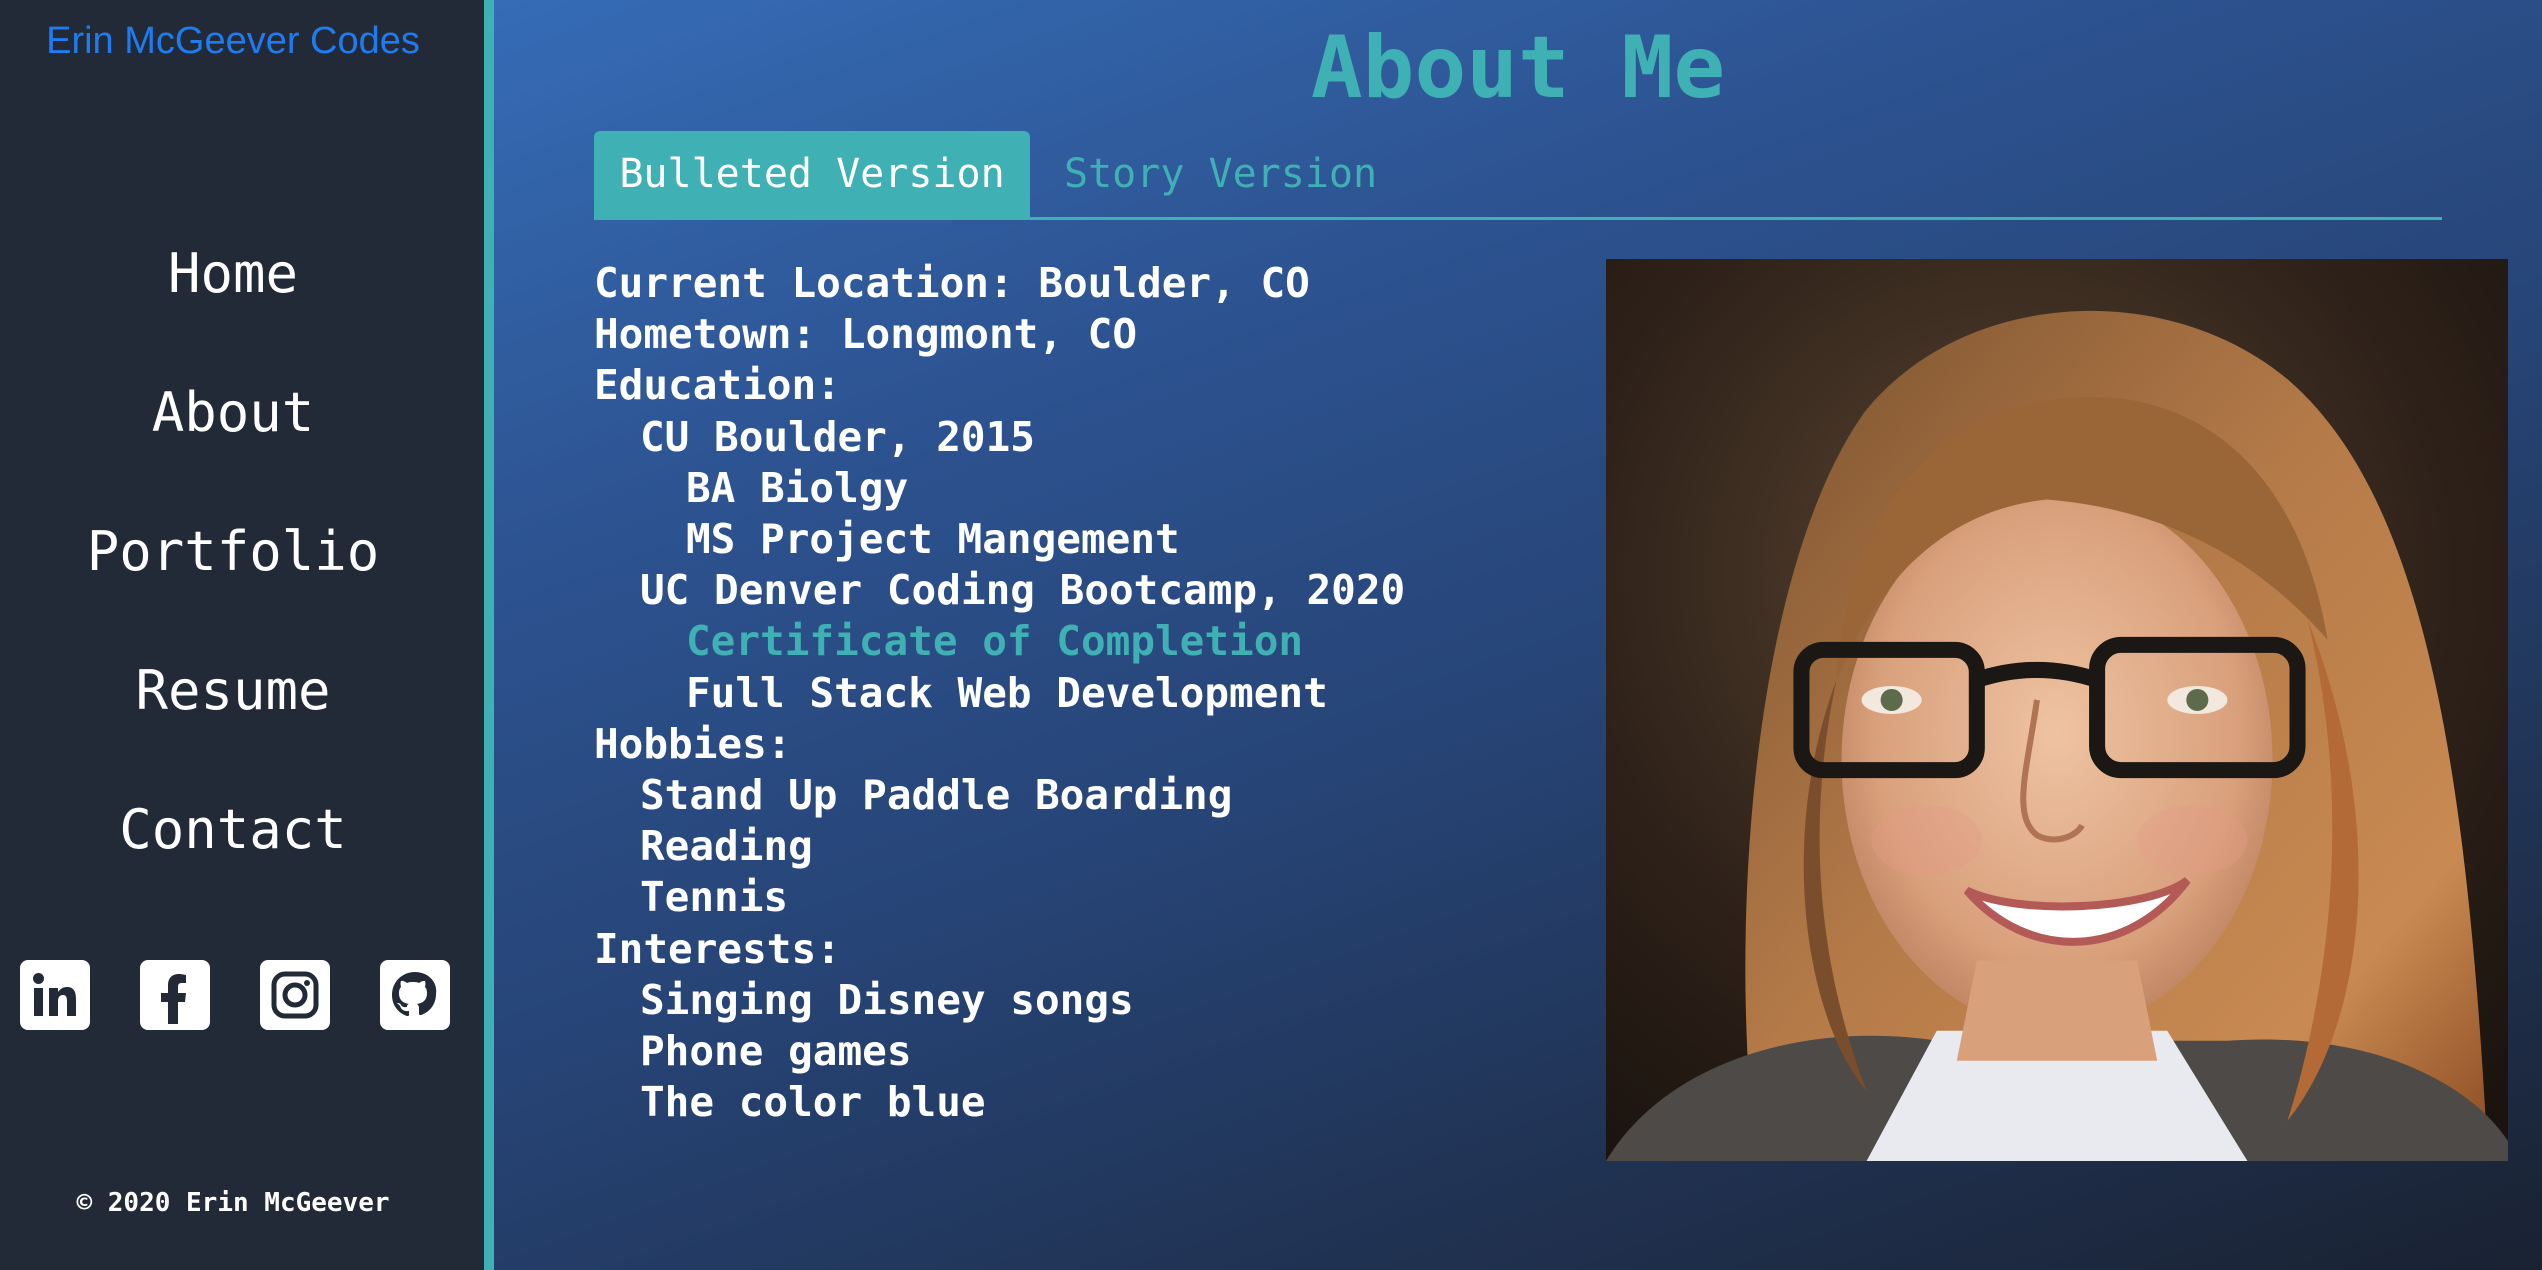 This screenshot has height=1270, width=2542. Describe the element at coordinates (726, 846) in the screenshot. I see `list-item: Reading` at that location.